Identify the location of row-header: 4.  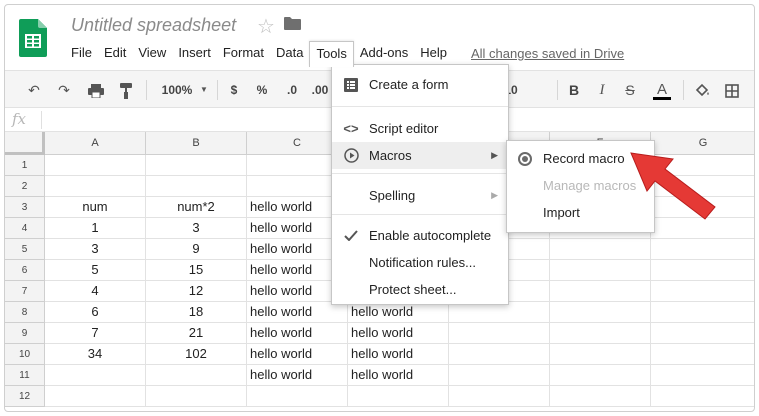
(25, 228).